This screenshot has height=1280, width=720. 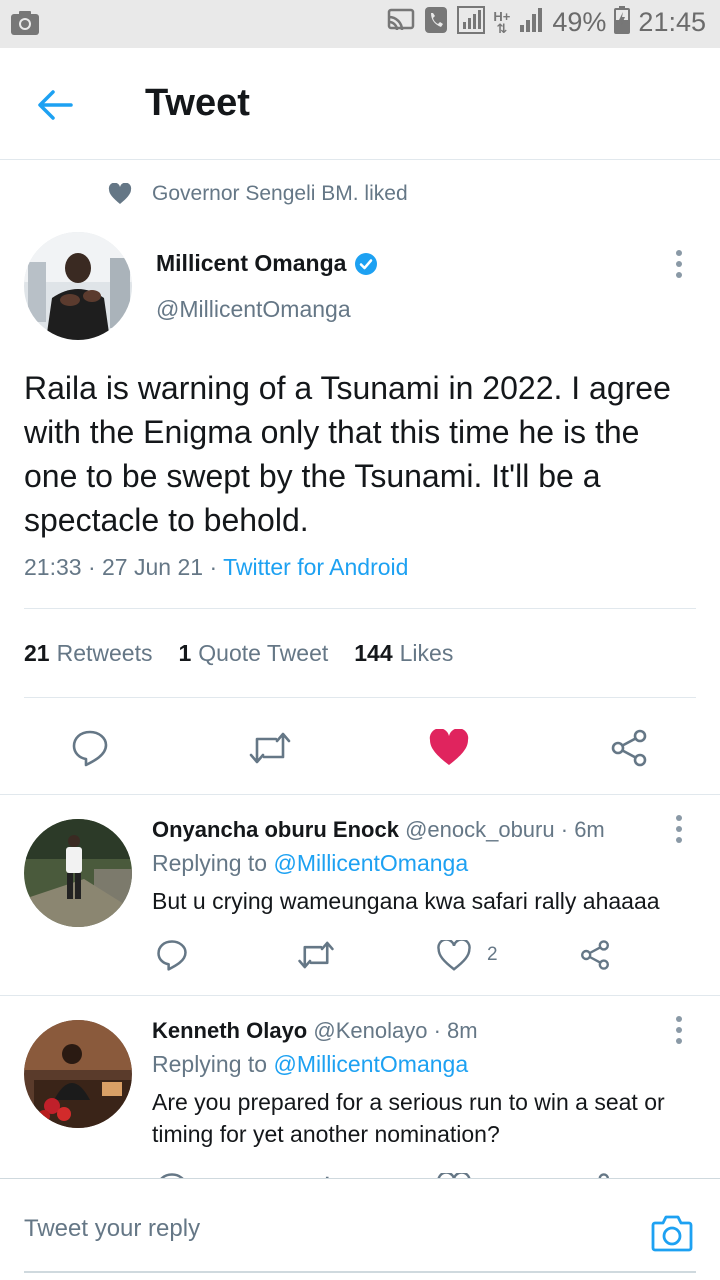 What do you see at coordinates (253, 309) in the screenshot?
I see `author-handle: @MillicentOmanga` at bounding box center [253, 309].